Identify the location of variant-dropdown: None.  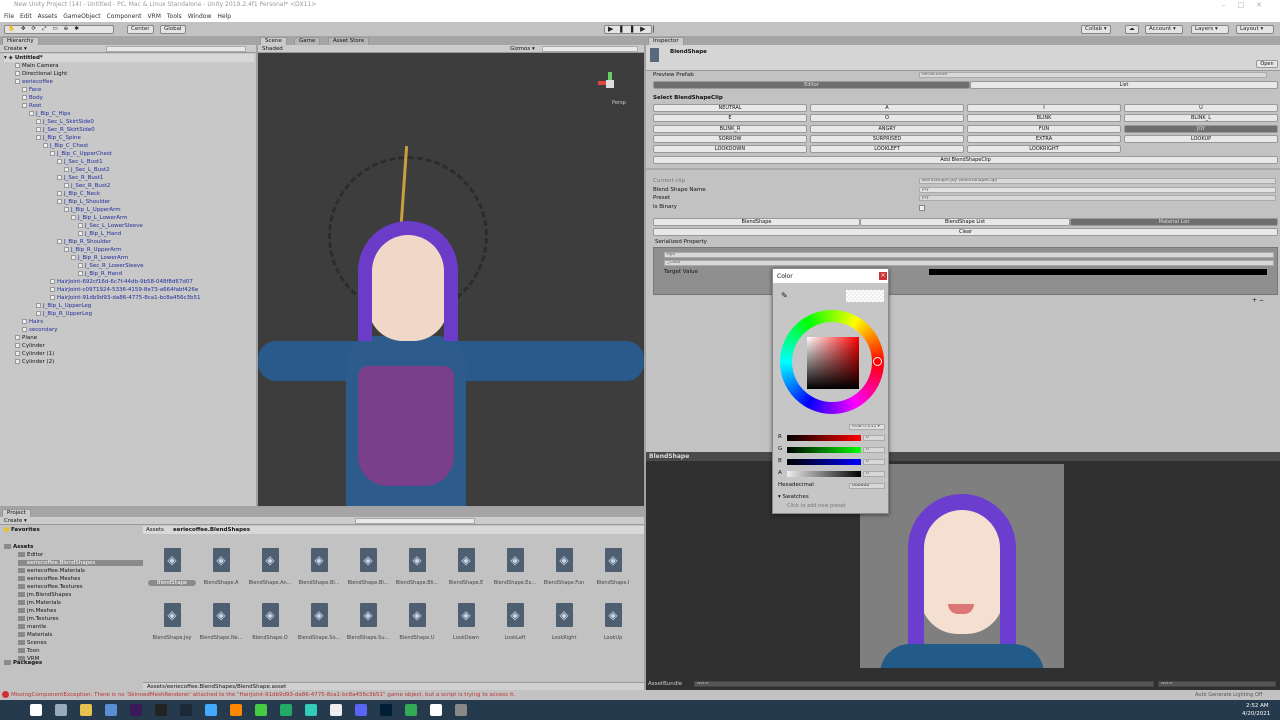
(1217, 684).